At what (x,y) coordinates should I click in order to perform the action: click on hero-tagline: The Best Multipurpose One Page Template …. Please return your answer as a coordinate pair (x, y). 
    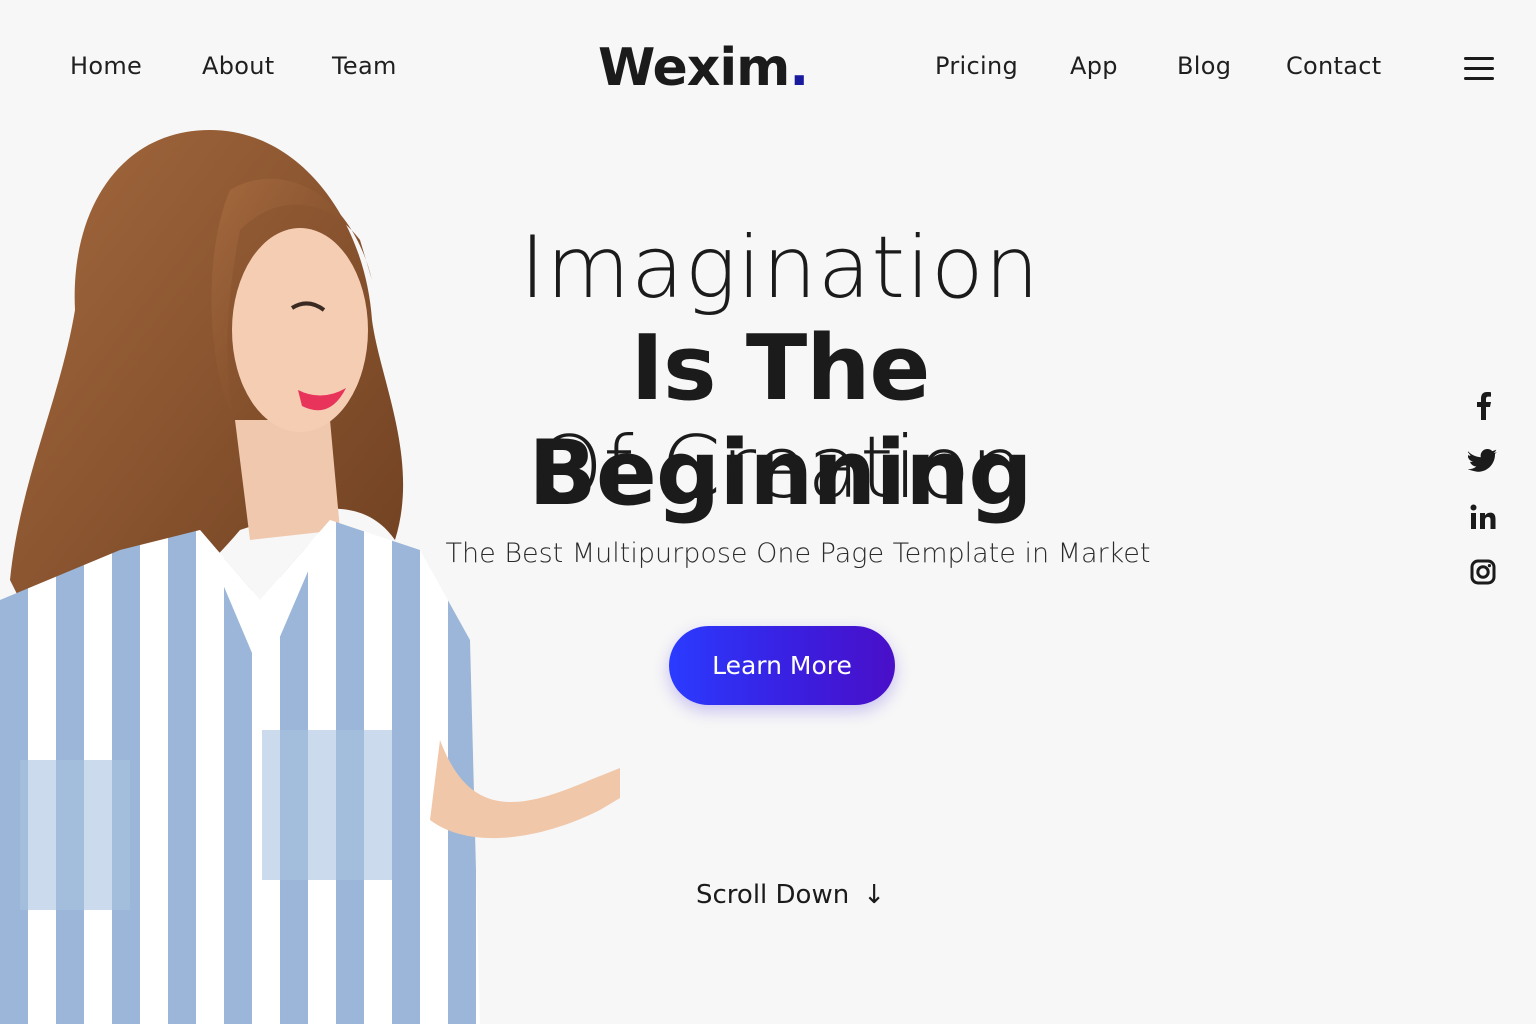
    Looking at the image, I should click on (798, 553).